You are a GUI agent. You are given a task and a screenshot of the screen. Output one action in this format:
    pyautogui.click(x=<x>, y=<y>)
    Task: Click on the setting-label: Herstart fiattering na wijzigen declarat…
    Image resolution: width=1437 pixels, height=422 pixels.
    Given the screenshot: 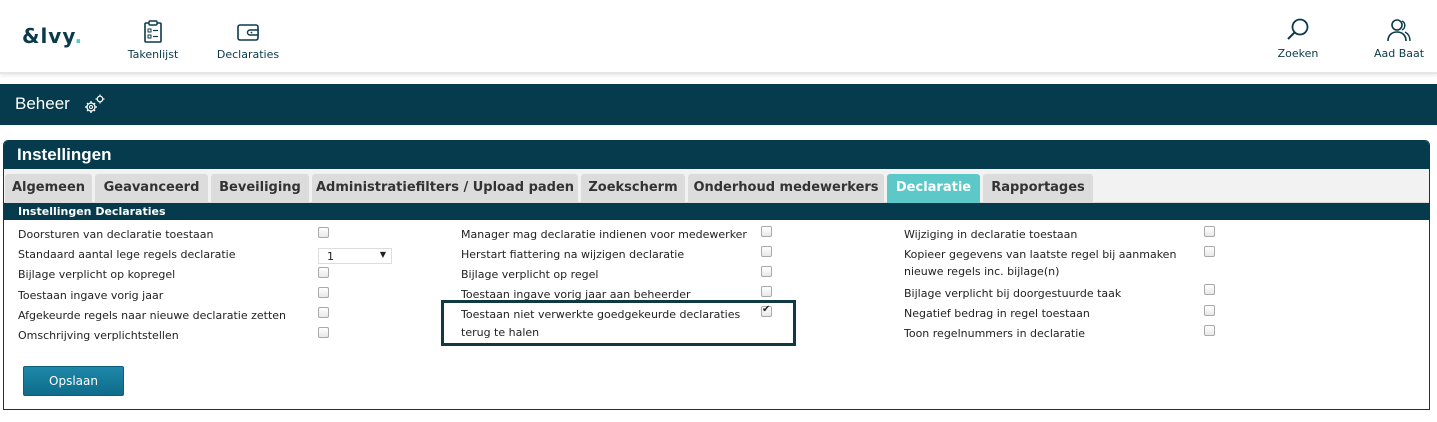 What is the action you would take?
    pyautogui.click(x=573, y=254)
    